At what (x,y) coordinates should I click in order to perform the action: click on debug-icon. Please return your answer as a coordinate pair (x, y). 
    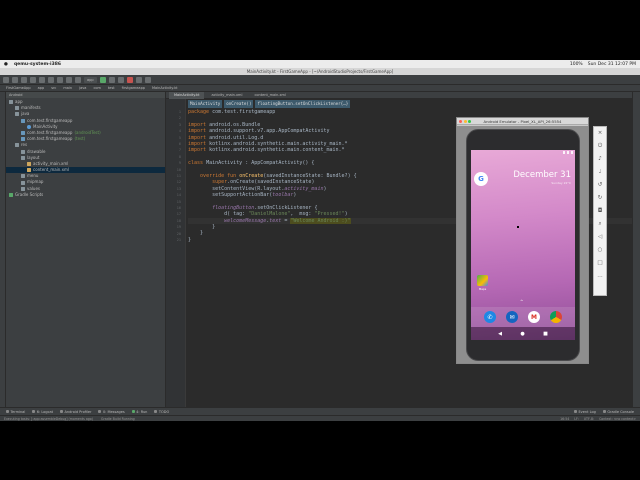
    Looking at the image, I should click on (111, 79).